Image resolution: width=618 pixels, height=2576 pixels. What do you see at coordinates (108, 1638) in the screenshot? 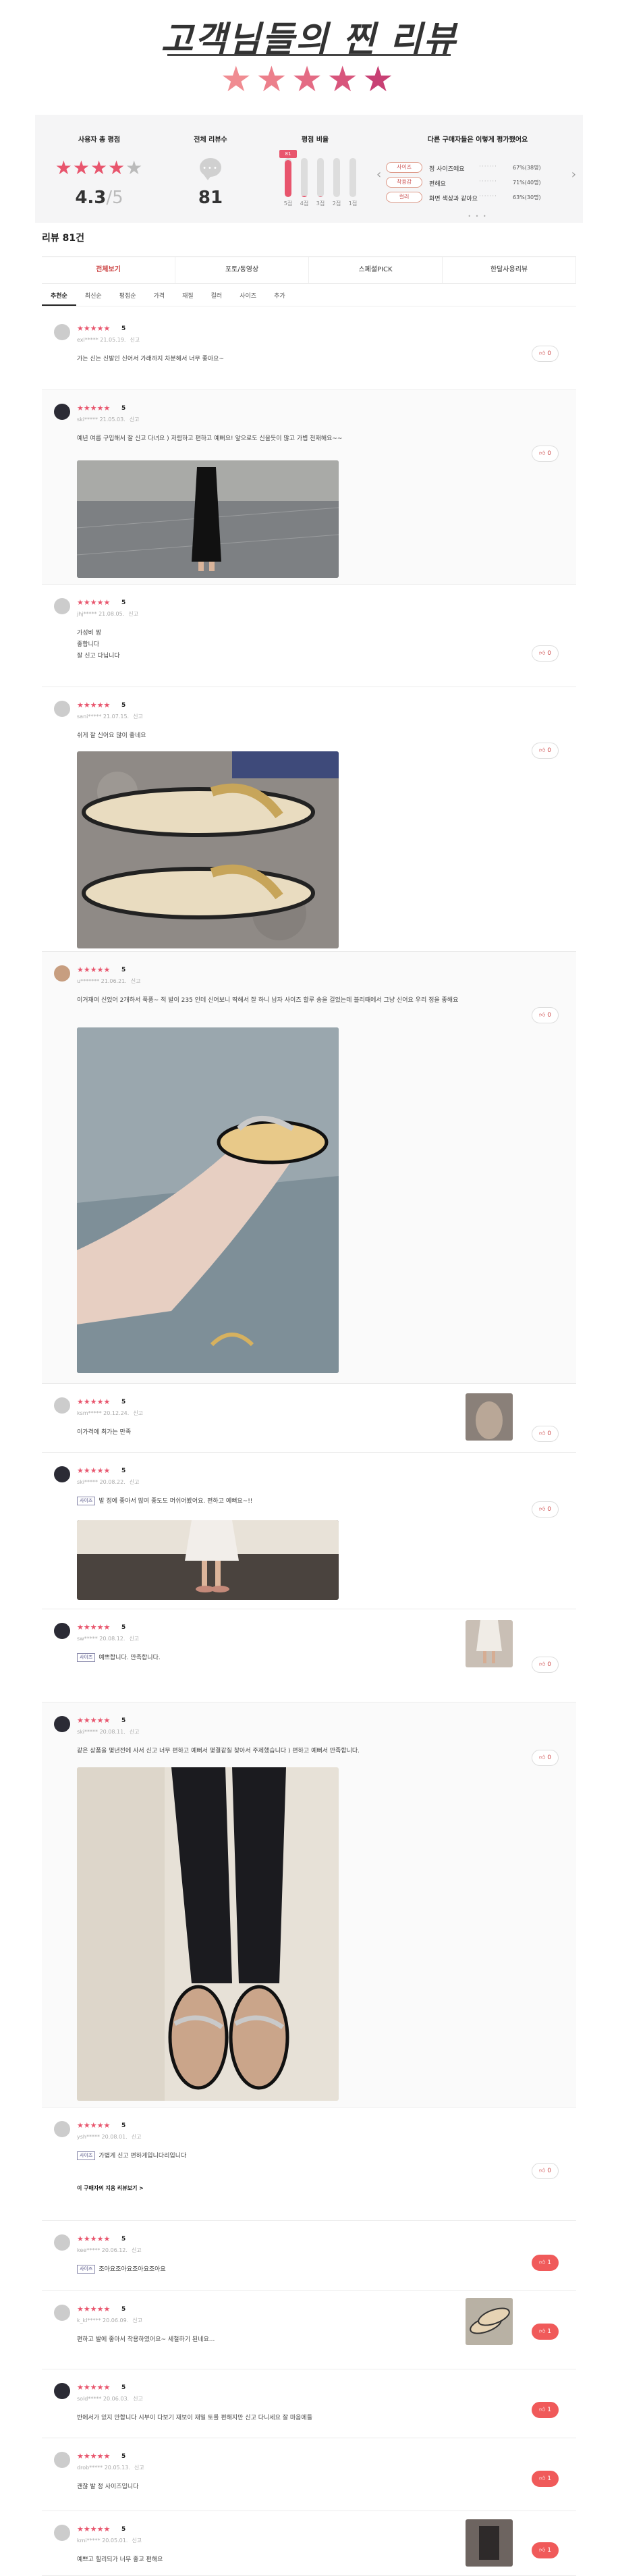
I see `review-meta: sw***** 20.08.12. 신고` at bounding box center [108, 1638].